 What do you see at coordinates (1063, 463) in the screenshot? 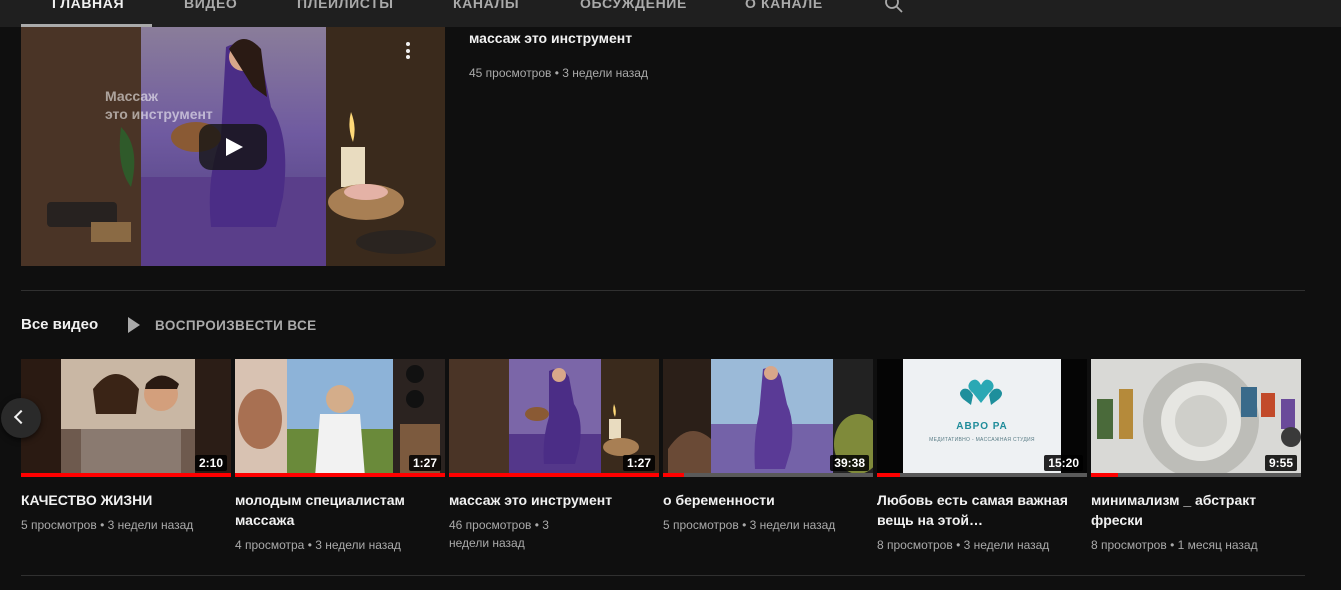
I see `video-duration: 15:20` at bounding box center [1063, 463].